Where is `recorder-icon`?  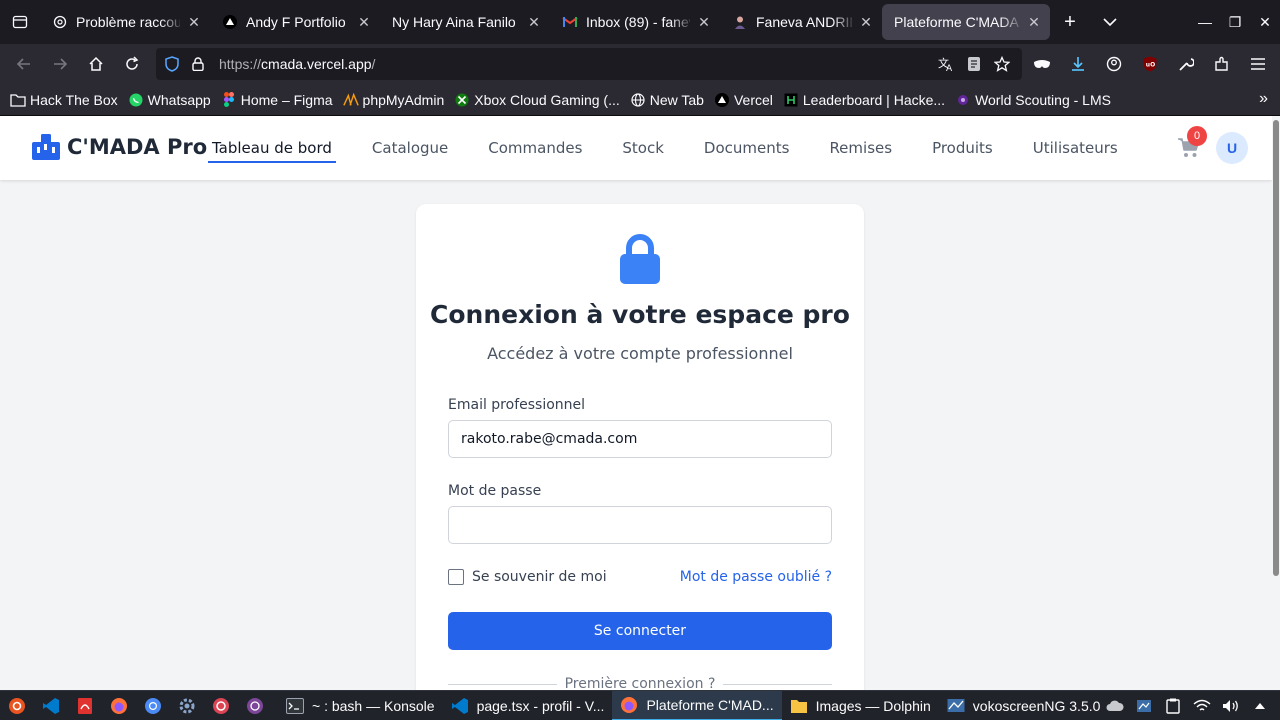 recorder-icon is located at coordinates (221, 705).